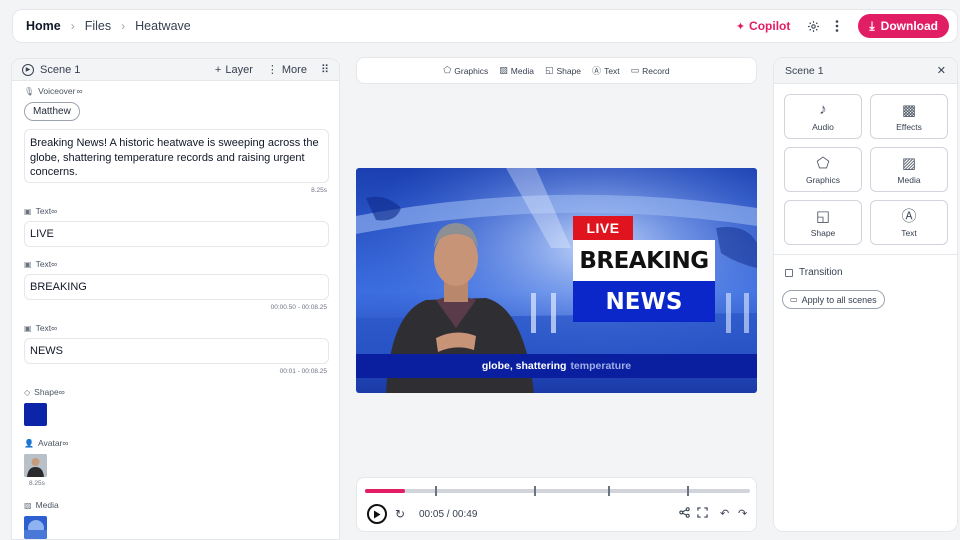 This screenshot has width=960, height=540. What do you see at coordinates (556, 504) in the screenshot?
I see `playback-controls: ↻ 00:05 / 00:49 ↶ ↷` at bounding box center [556, 504].